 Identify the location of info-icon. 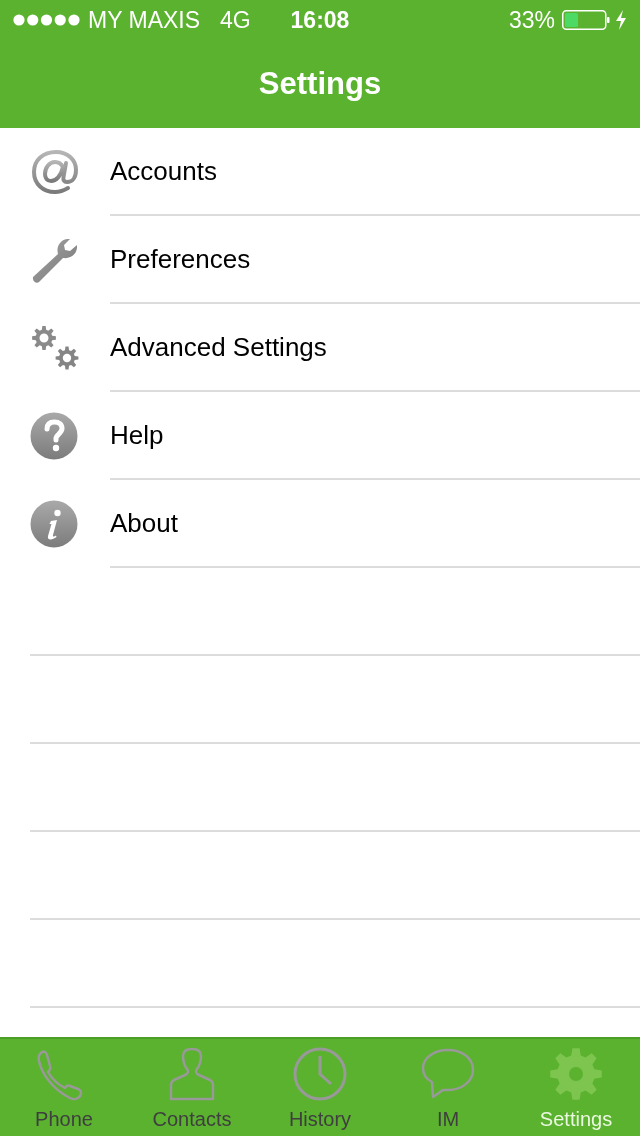
(54, 524).